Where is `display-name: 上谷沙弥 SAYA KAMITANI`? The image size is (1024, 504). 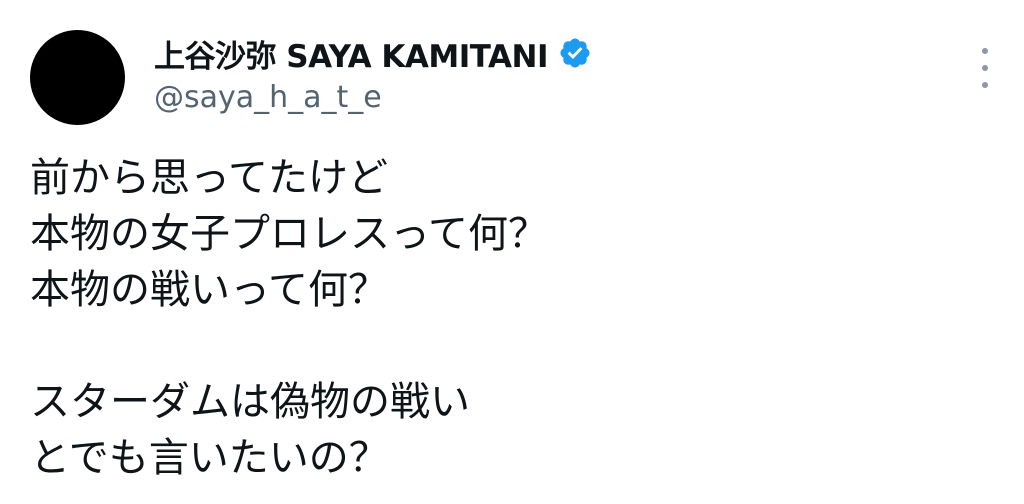
display-name: 上谷沙弥 SAYA KAMITANI is located at coordinates (351, 53).